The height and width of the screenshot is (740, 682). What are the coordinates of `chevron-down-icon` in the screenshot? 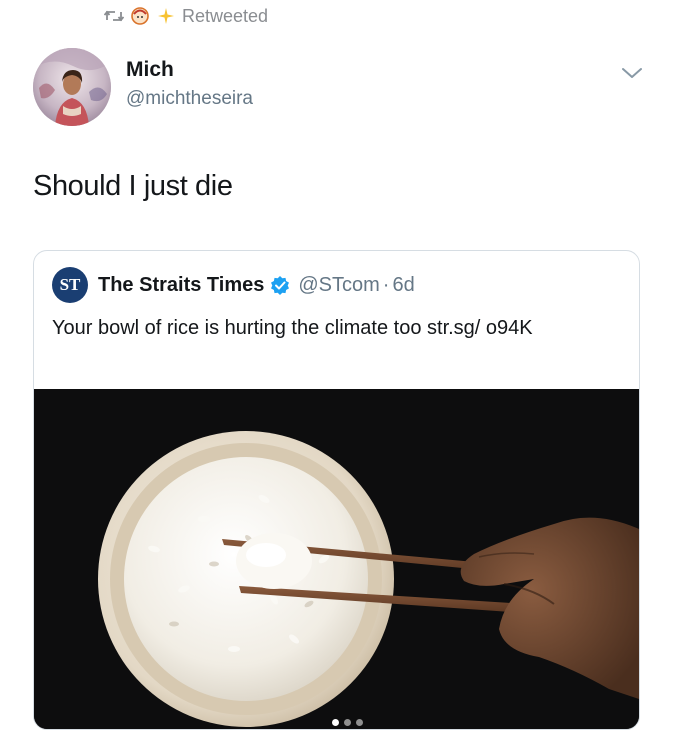 It's located at (632, 73).